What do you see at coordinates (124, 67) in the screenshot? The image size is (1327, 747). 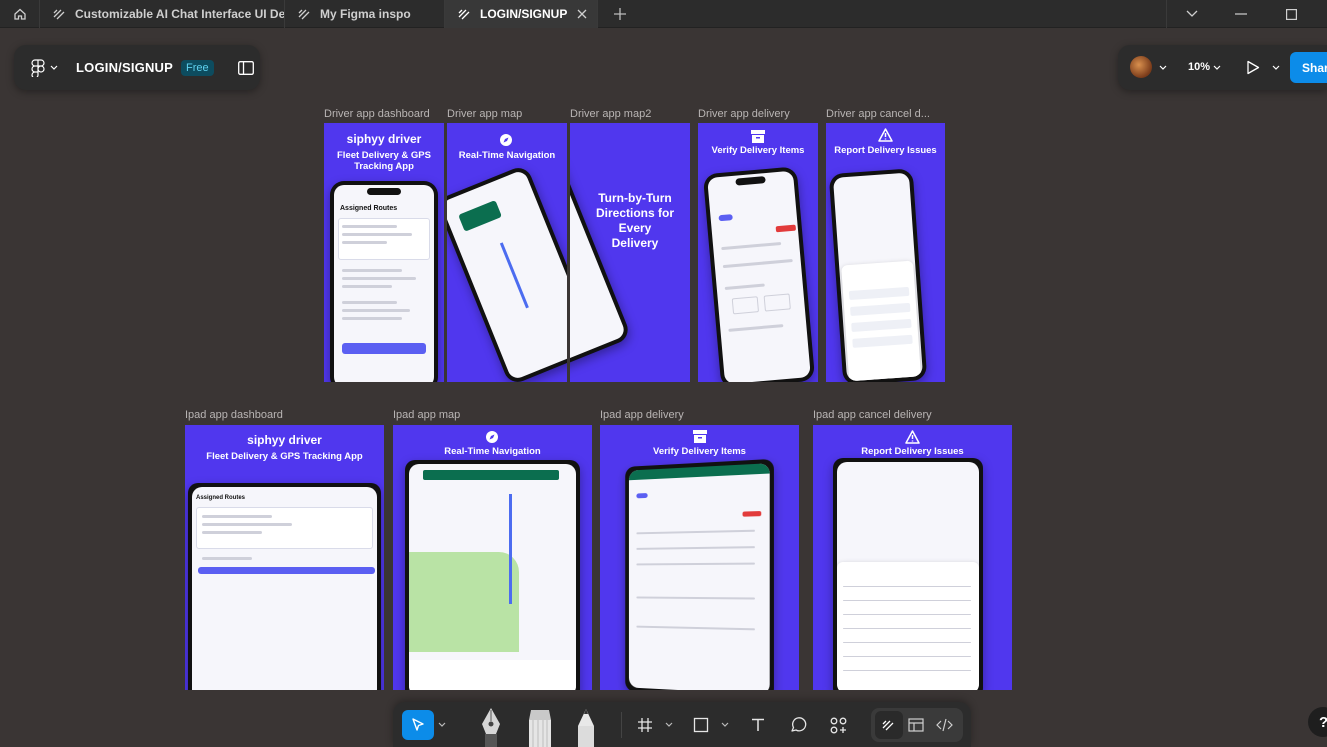 I see `file-name: LOGIN/SIGNUP` at bounding box center [124, 67].